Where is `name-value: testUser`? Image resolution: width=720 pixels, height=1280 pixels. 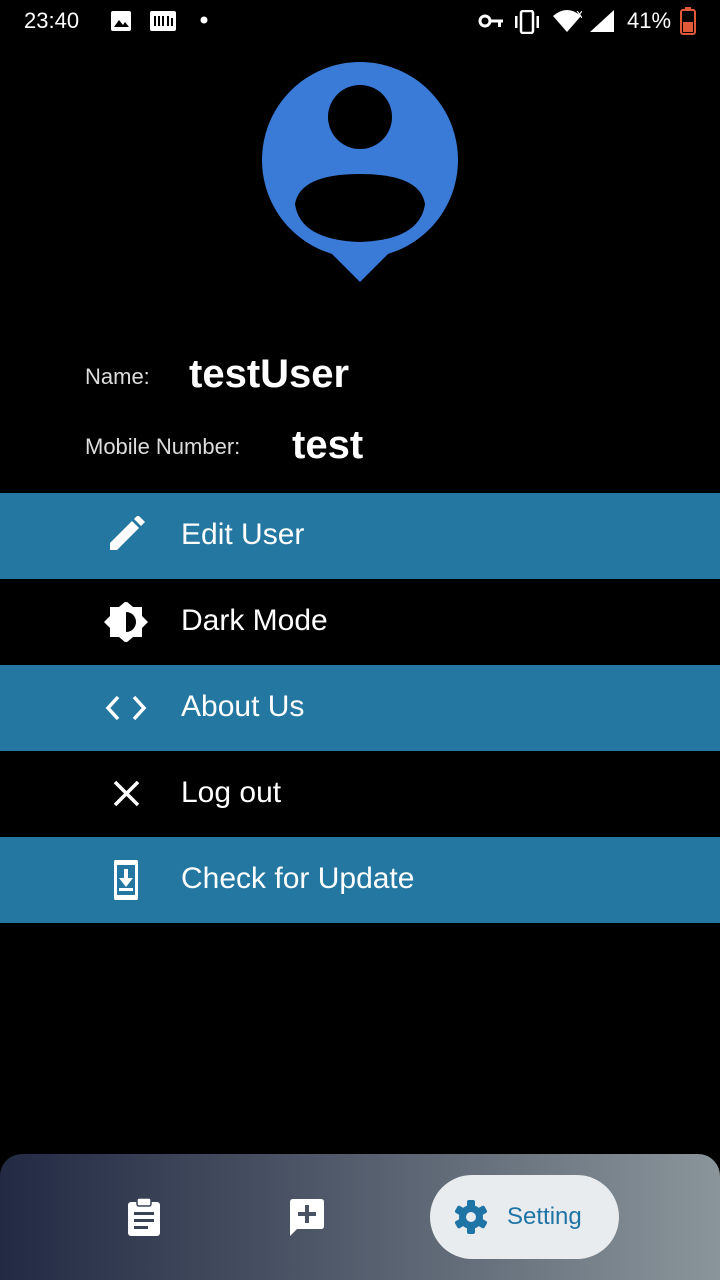 name-value: testUser is located at coordinates (269, 374).